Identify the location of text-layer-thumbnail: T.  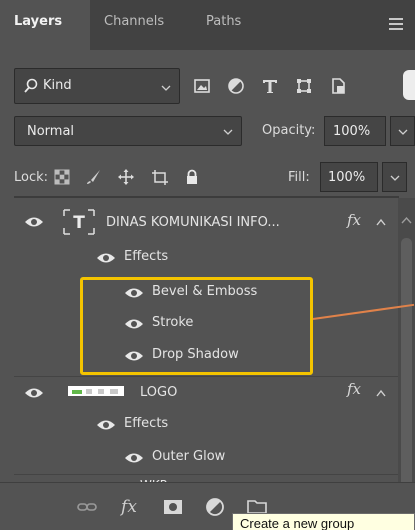
(79, 222).